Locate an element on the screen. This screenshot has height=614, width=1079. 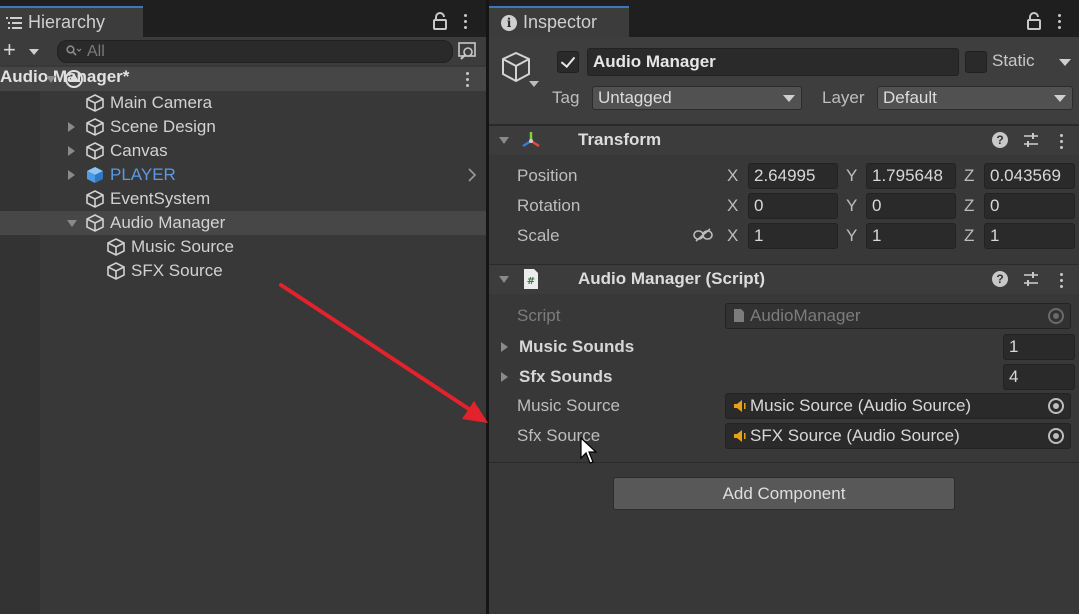
transform-title: Transform is located at coordinates (620, 139).